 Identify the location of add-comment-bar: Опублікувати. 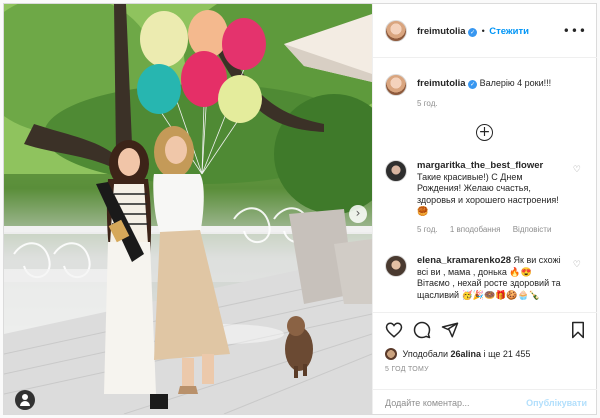
(485, 402).